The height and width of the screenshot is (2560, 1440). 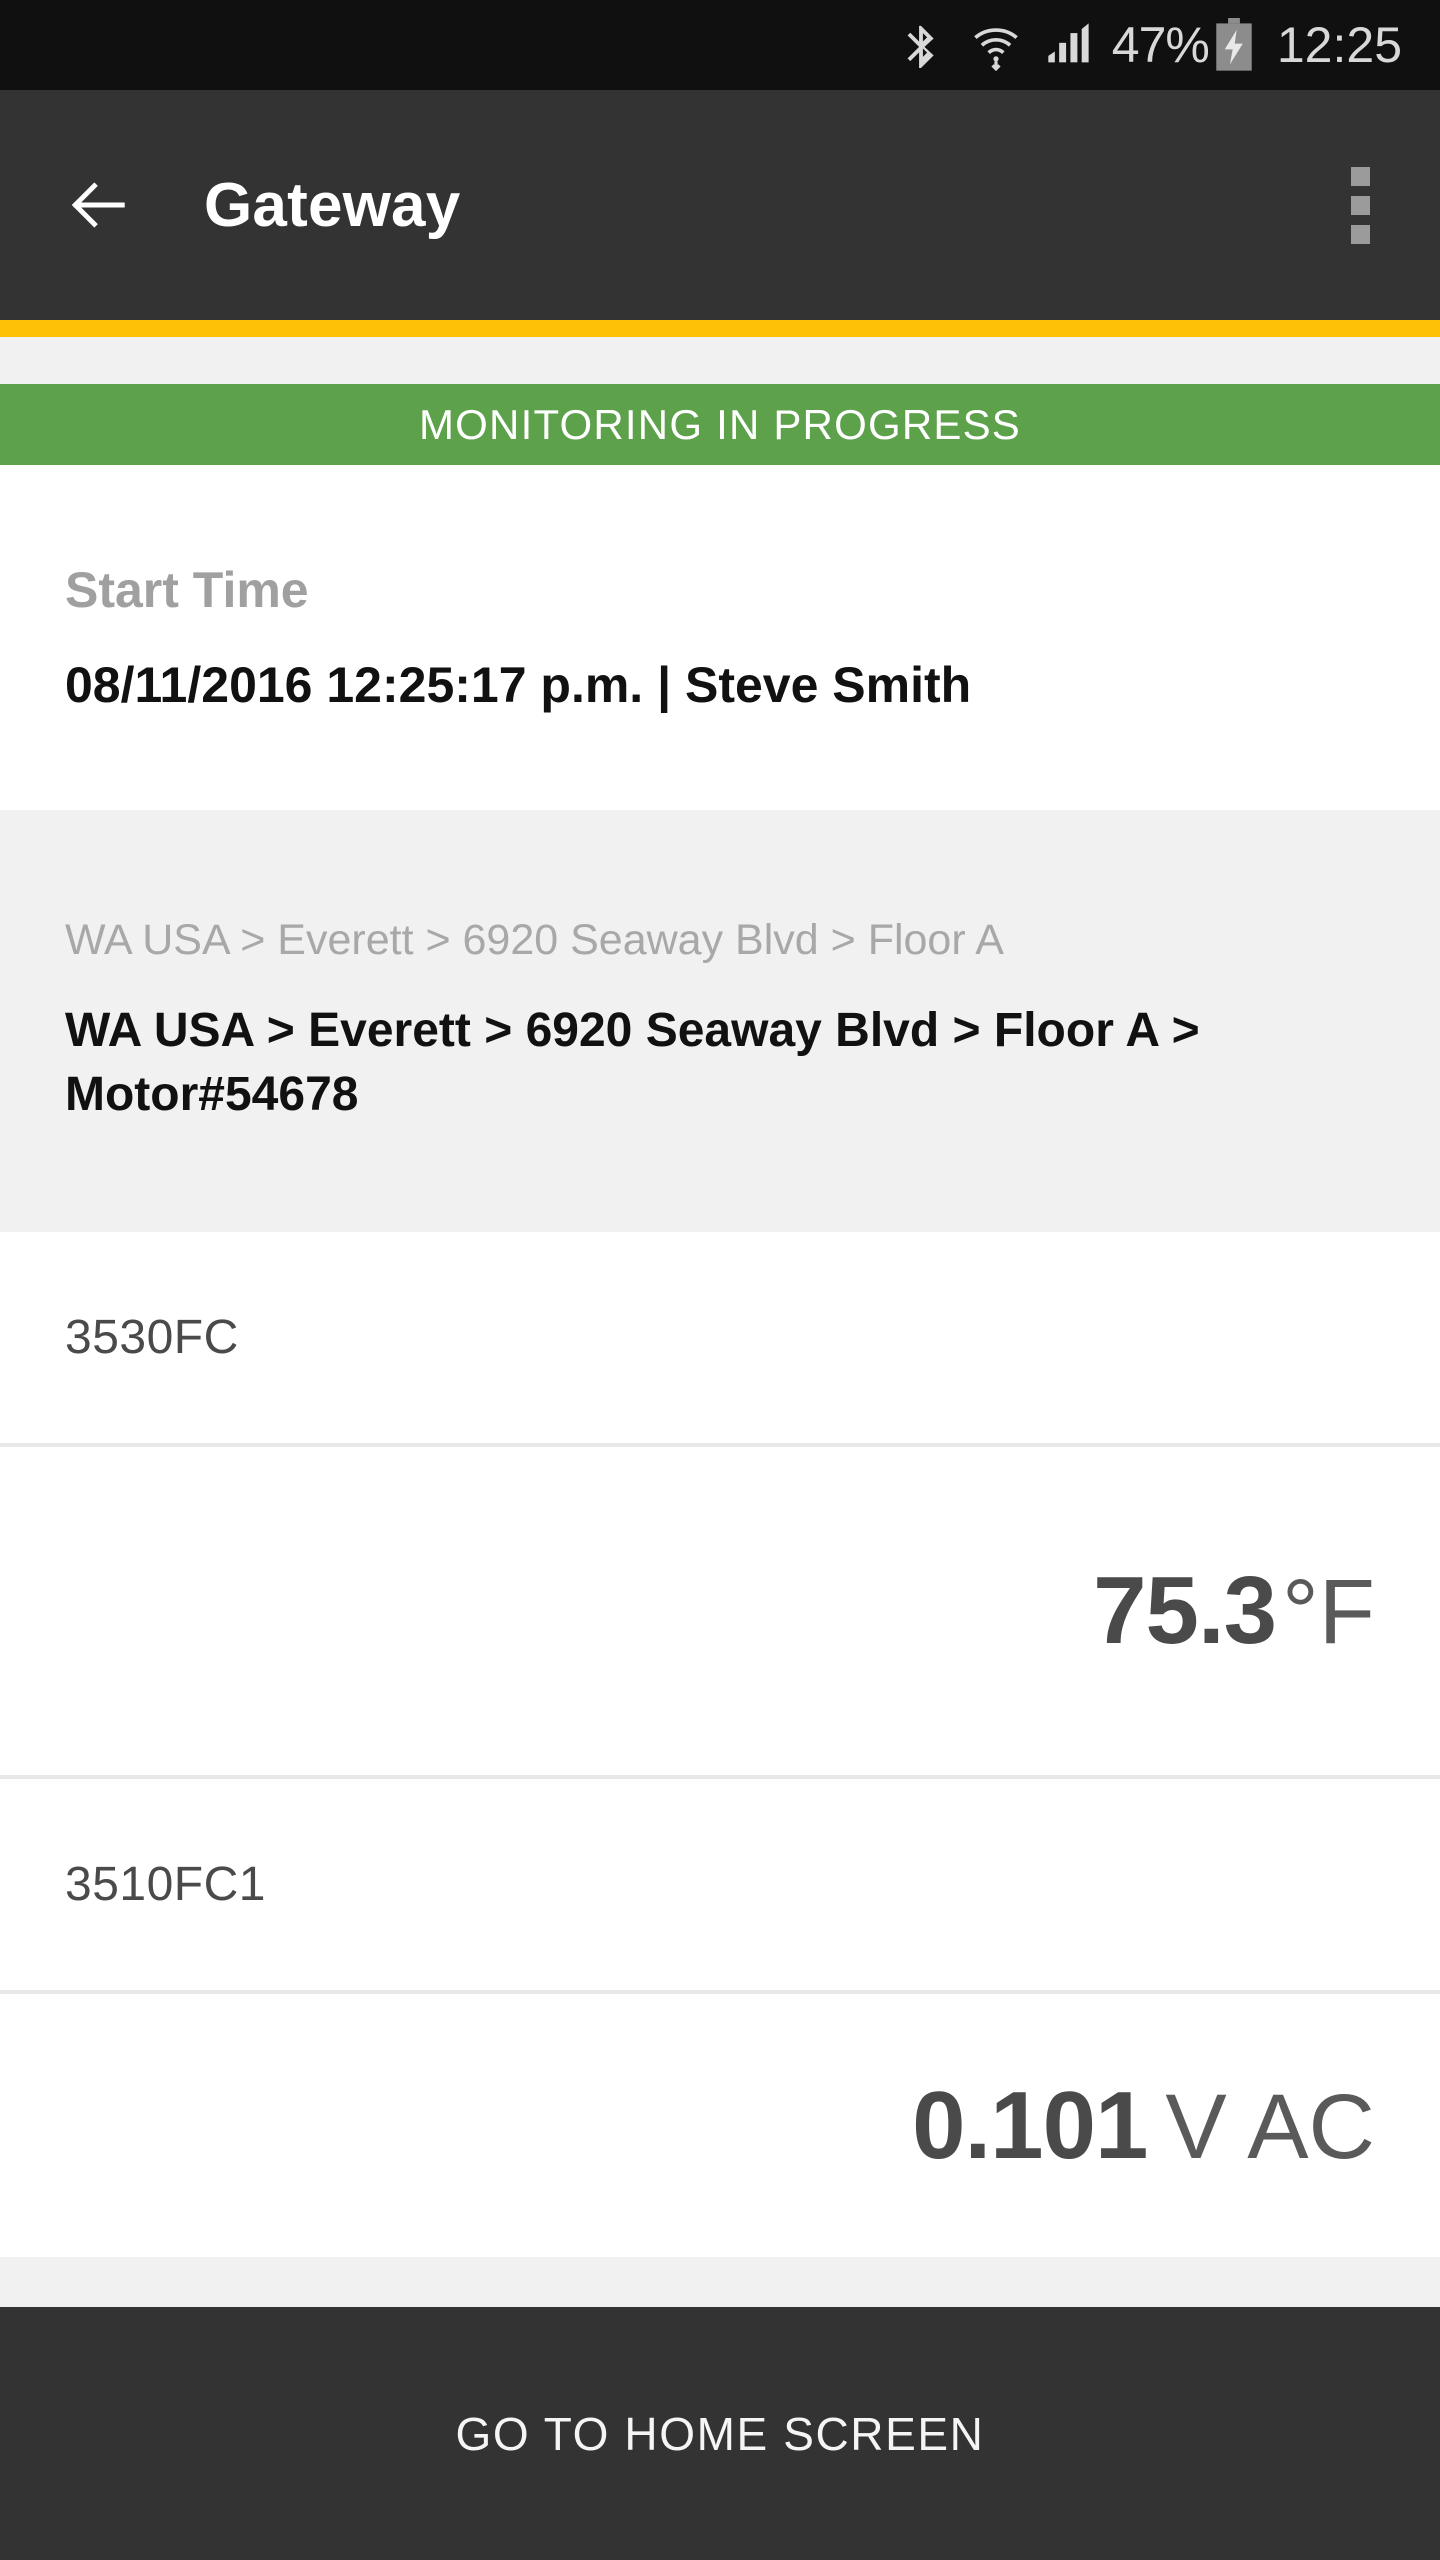 I want to click on cellular-signal-icon, so click(x=1070, y=45).